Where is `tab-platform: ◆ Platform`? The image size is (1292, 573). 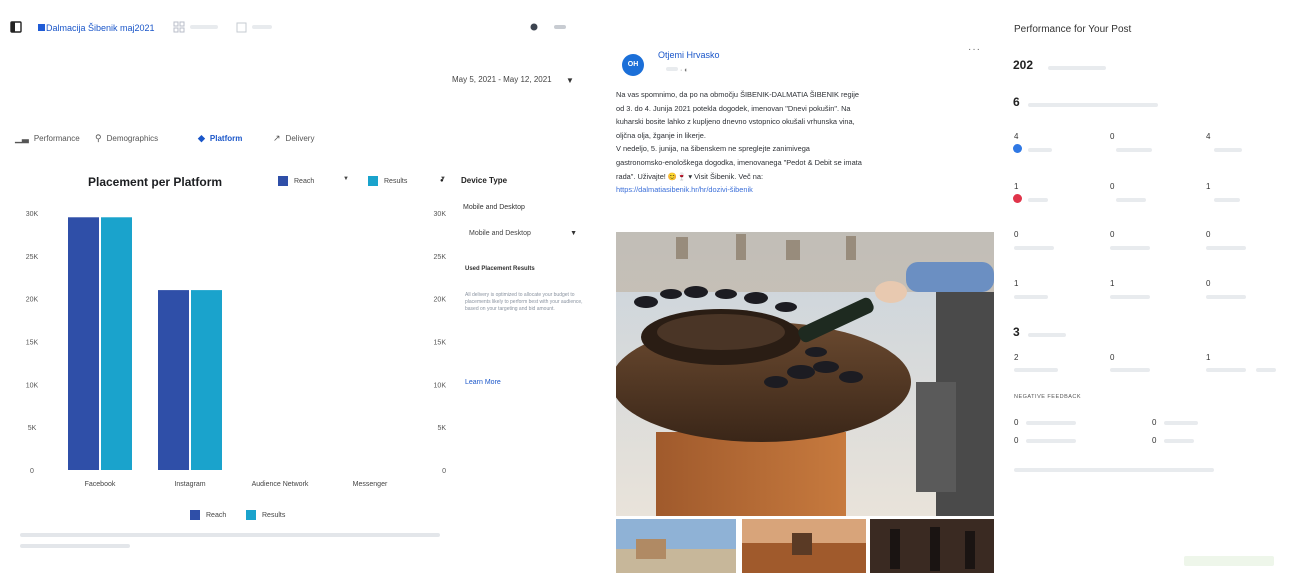
tab-platform: ◆ Platform is located at coordinates (220, 138).